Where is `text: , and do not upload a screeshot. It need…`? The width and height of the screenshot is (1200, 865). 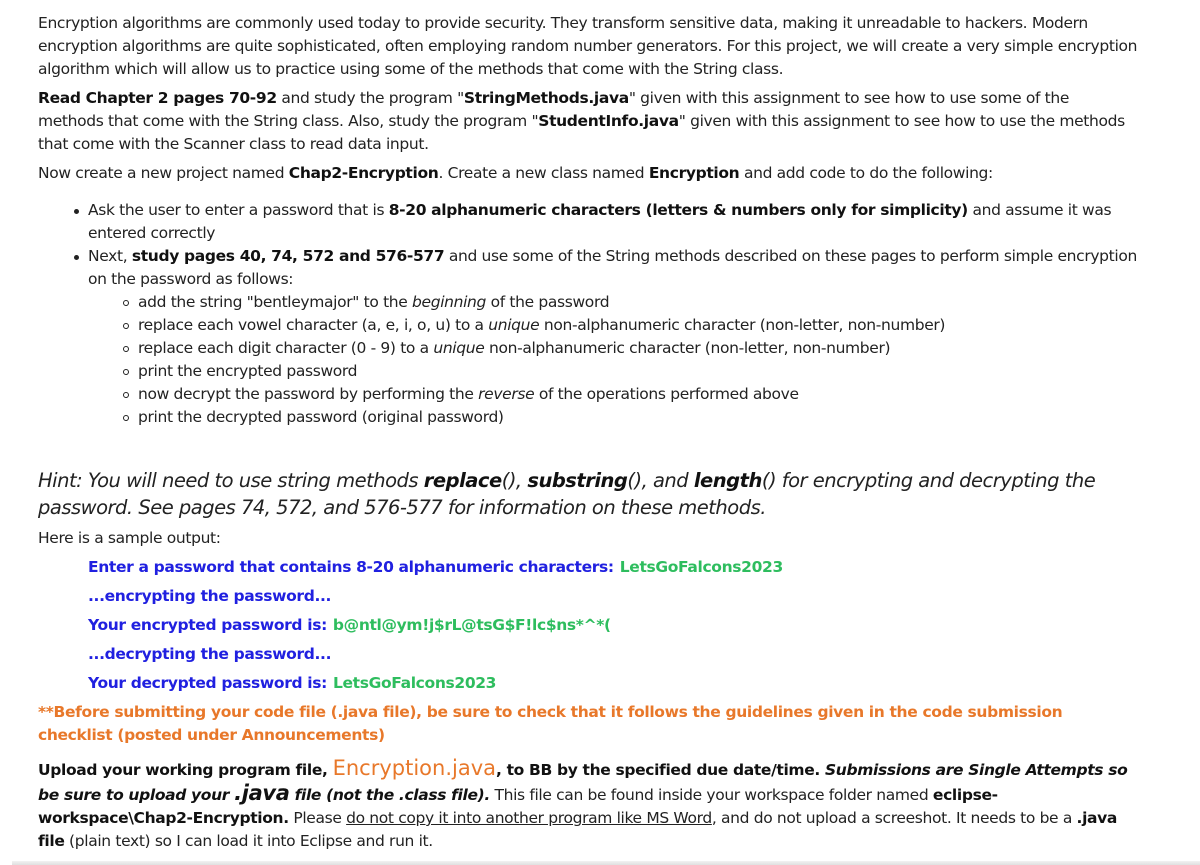
text: , and do not upload a screeshot. It need… is located at coordinates (894, 818).